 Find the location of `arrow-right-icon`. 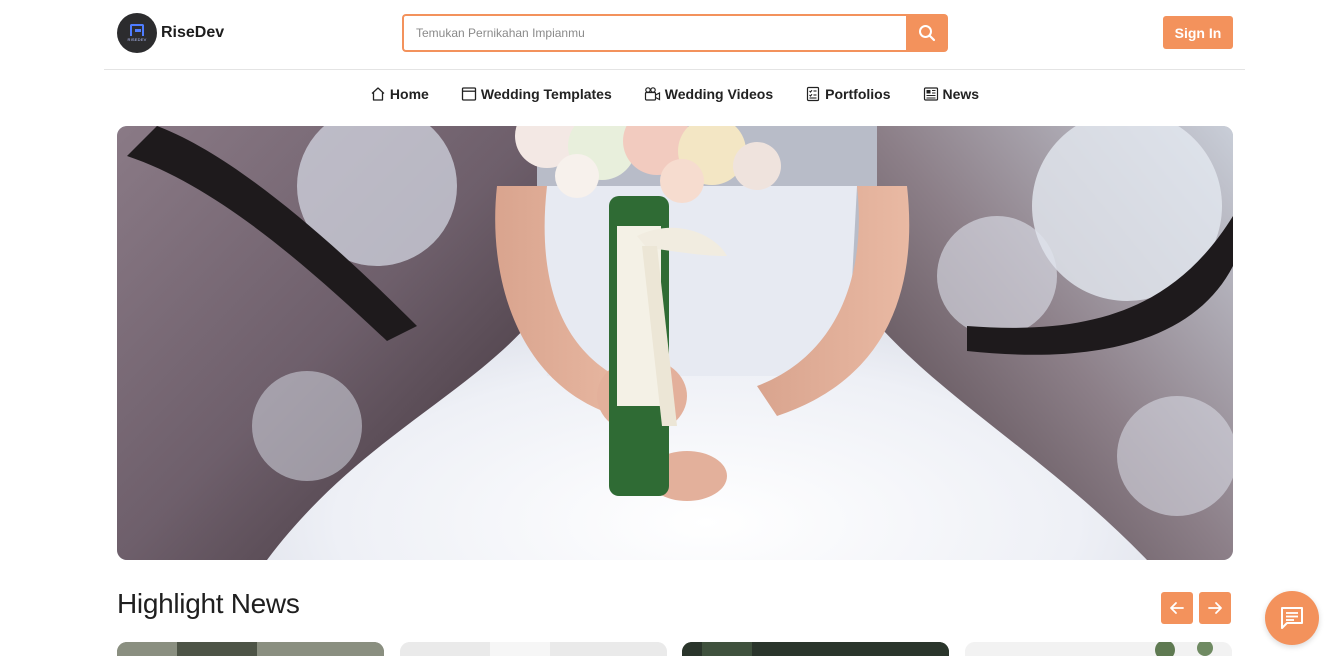

arrow-right-icon is located at coordinates (1215, 608).